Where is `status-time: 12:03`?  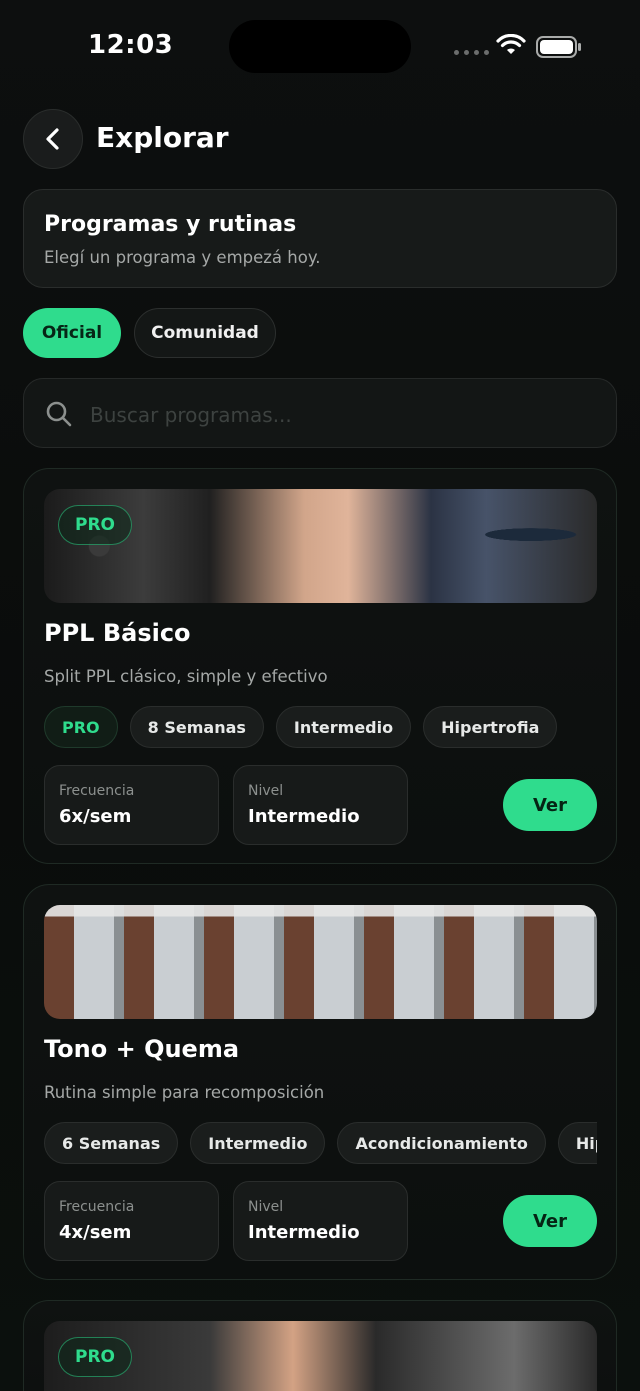
status-time: 12:03 is located at coordinates (131, 45).